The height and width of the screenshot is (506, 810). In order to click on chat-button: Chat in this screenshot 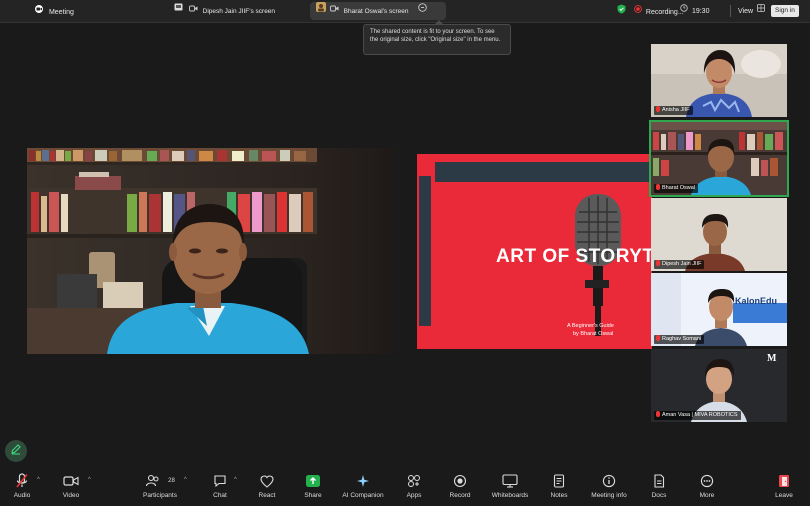, I will do `click(220, 485)`.